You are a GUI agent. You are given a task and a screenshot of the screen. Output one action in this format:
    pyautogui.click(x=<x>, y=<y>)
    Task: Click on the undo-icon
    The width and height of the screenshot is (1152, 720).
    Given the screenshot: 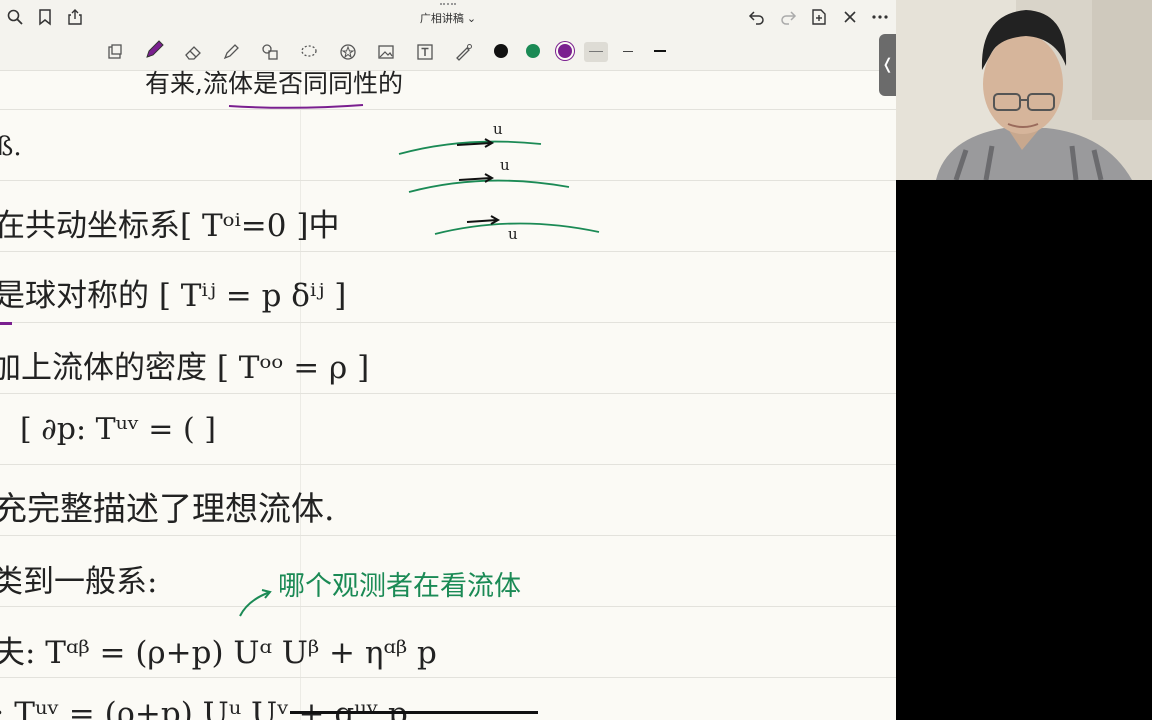 What is the action you would take?
    pyautogui.click(x=757, y=17)
    